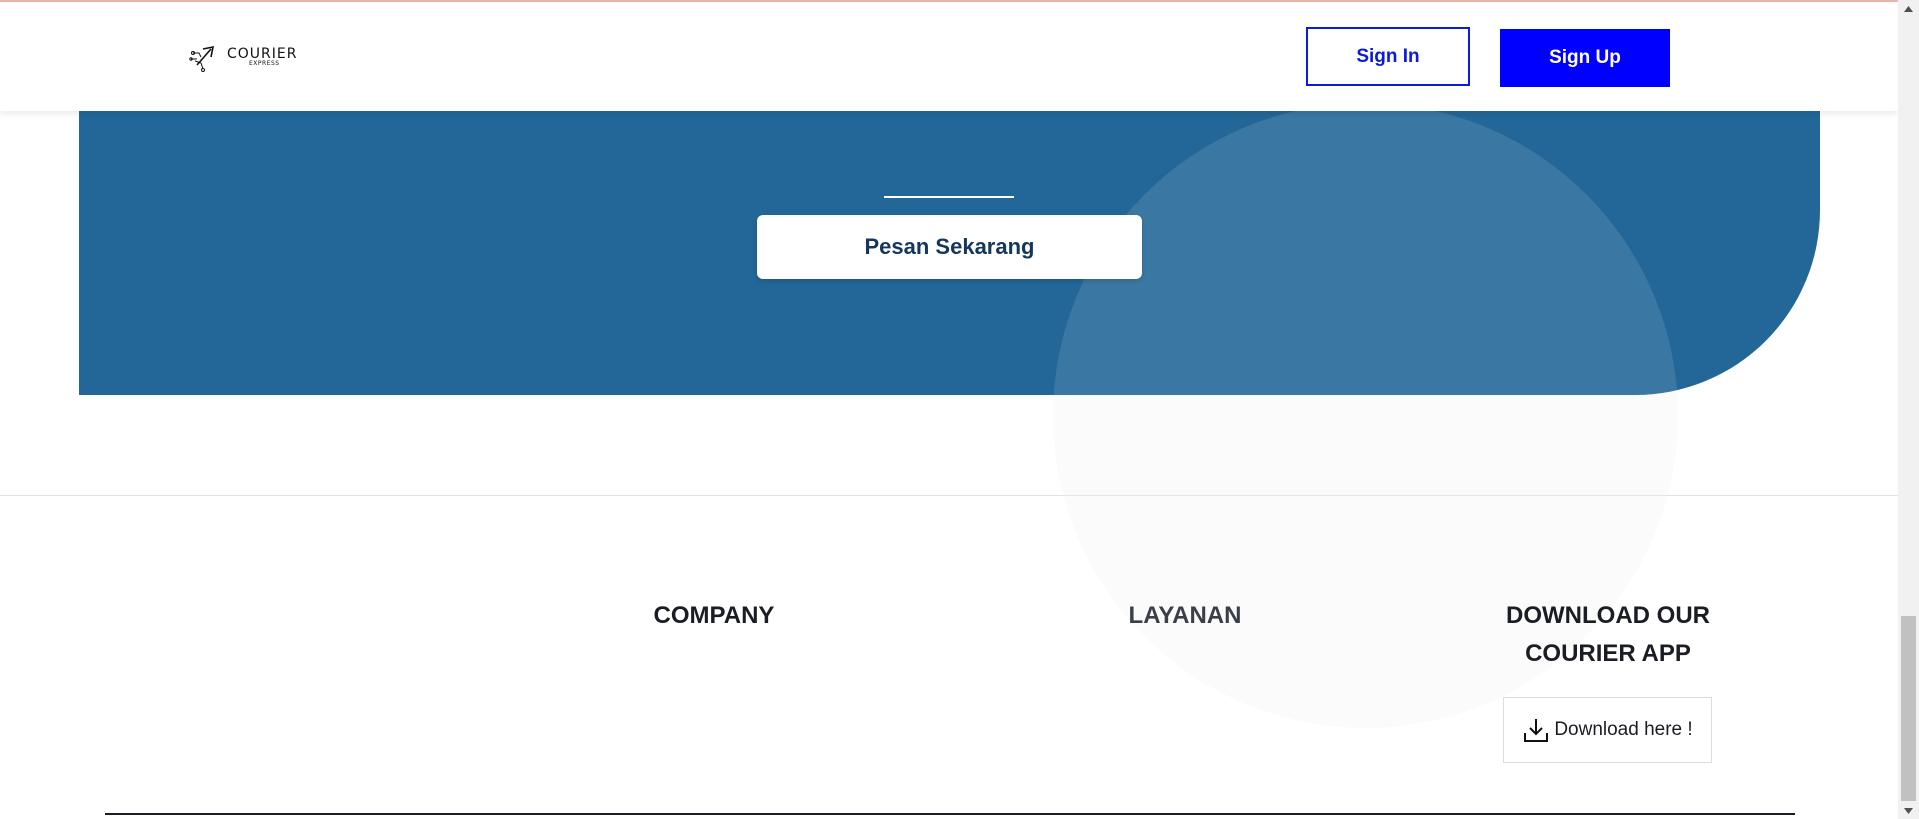  Describe the element at coordinates (1908, 708) in the screenshot. I see `scrollbar-thumb` at that location.